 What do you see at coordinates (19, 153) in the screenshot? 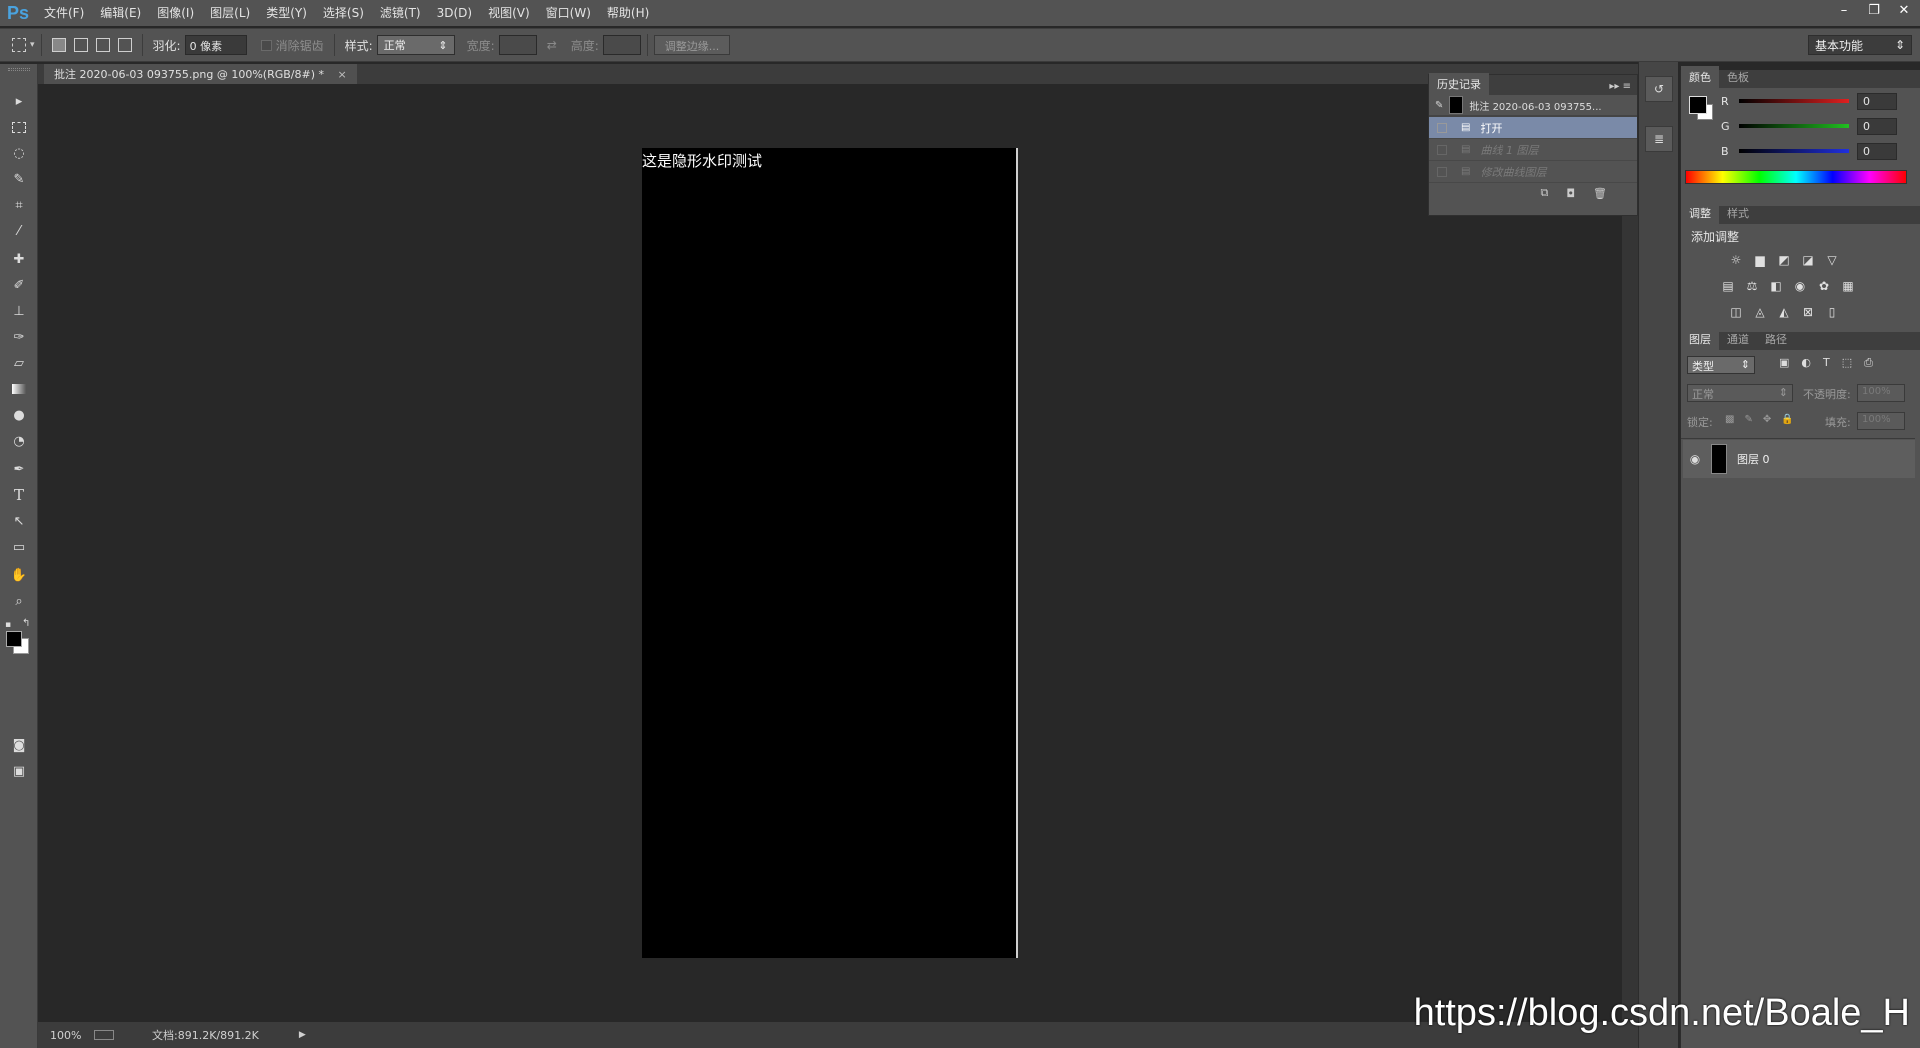
I see `lasso-tool-icon: ◌` at bounding box center [19, 153].